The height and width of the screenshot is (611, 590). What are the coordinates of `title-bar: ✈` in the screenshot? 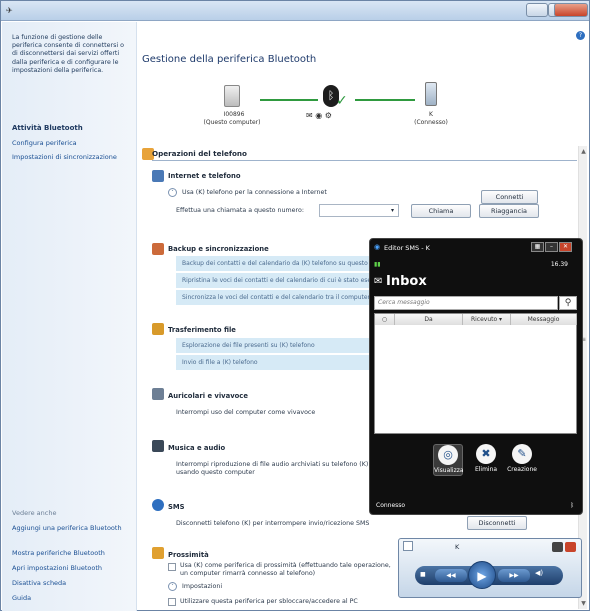 It's located at (295, 11).